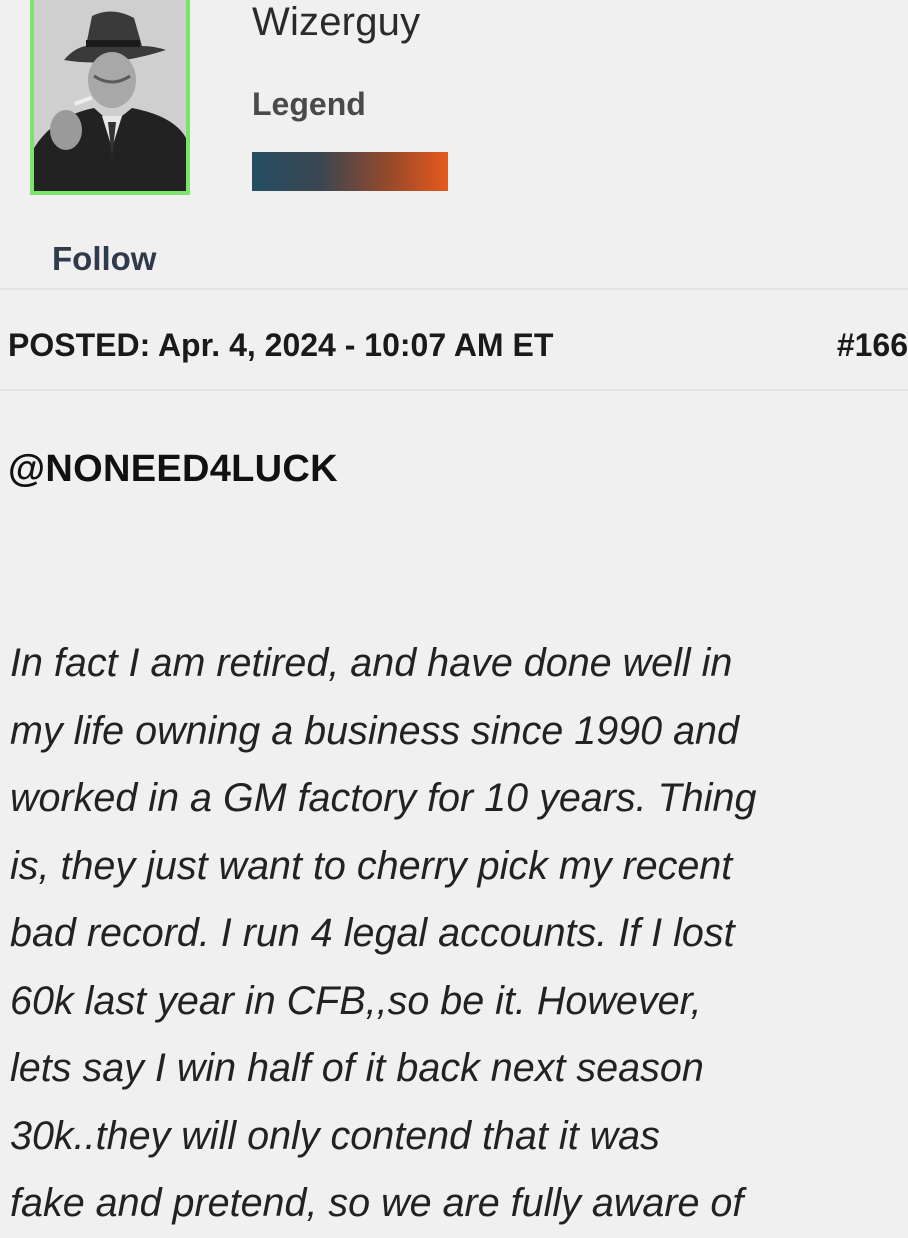  I want to click on user-avatar, so click(110, 97).